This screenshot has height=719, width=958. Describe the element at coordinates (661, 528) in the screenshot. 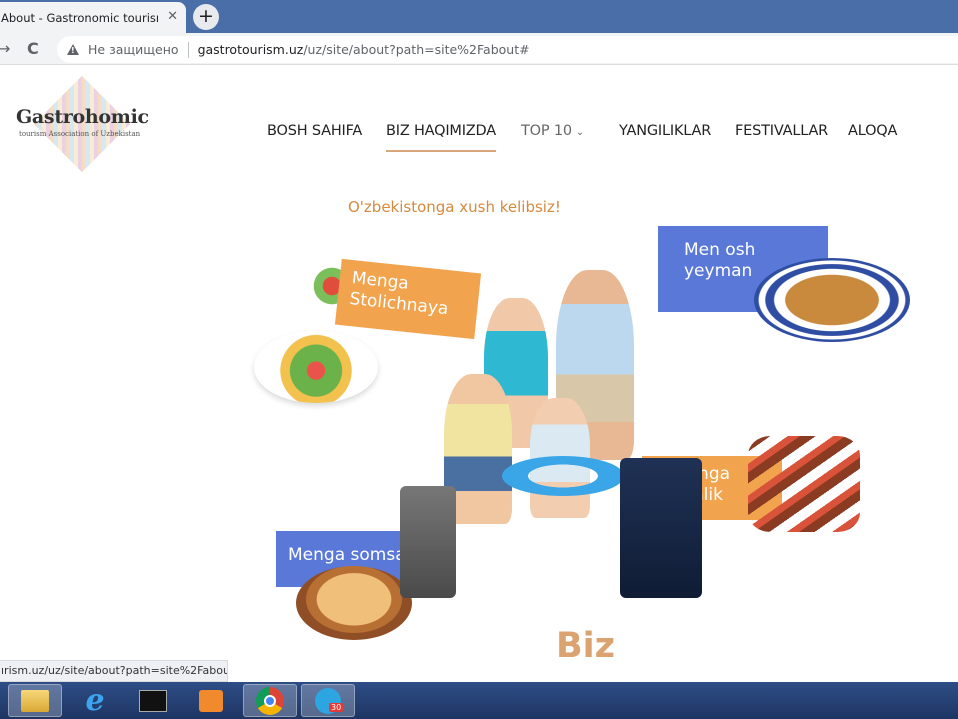

I see `blue-suitcase-image` at that location.